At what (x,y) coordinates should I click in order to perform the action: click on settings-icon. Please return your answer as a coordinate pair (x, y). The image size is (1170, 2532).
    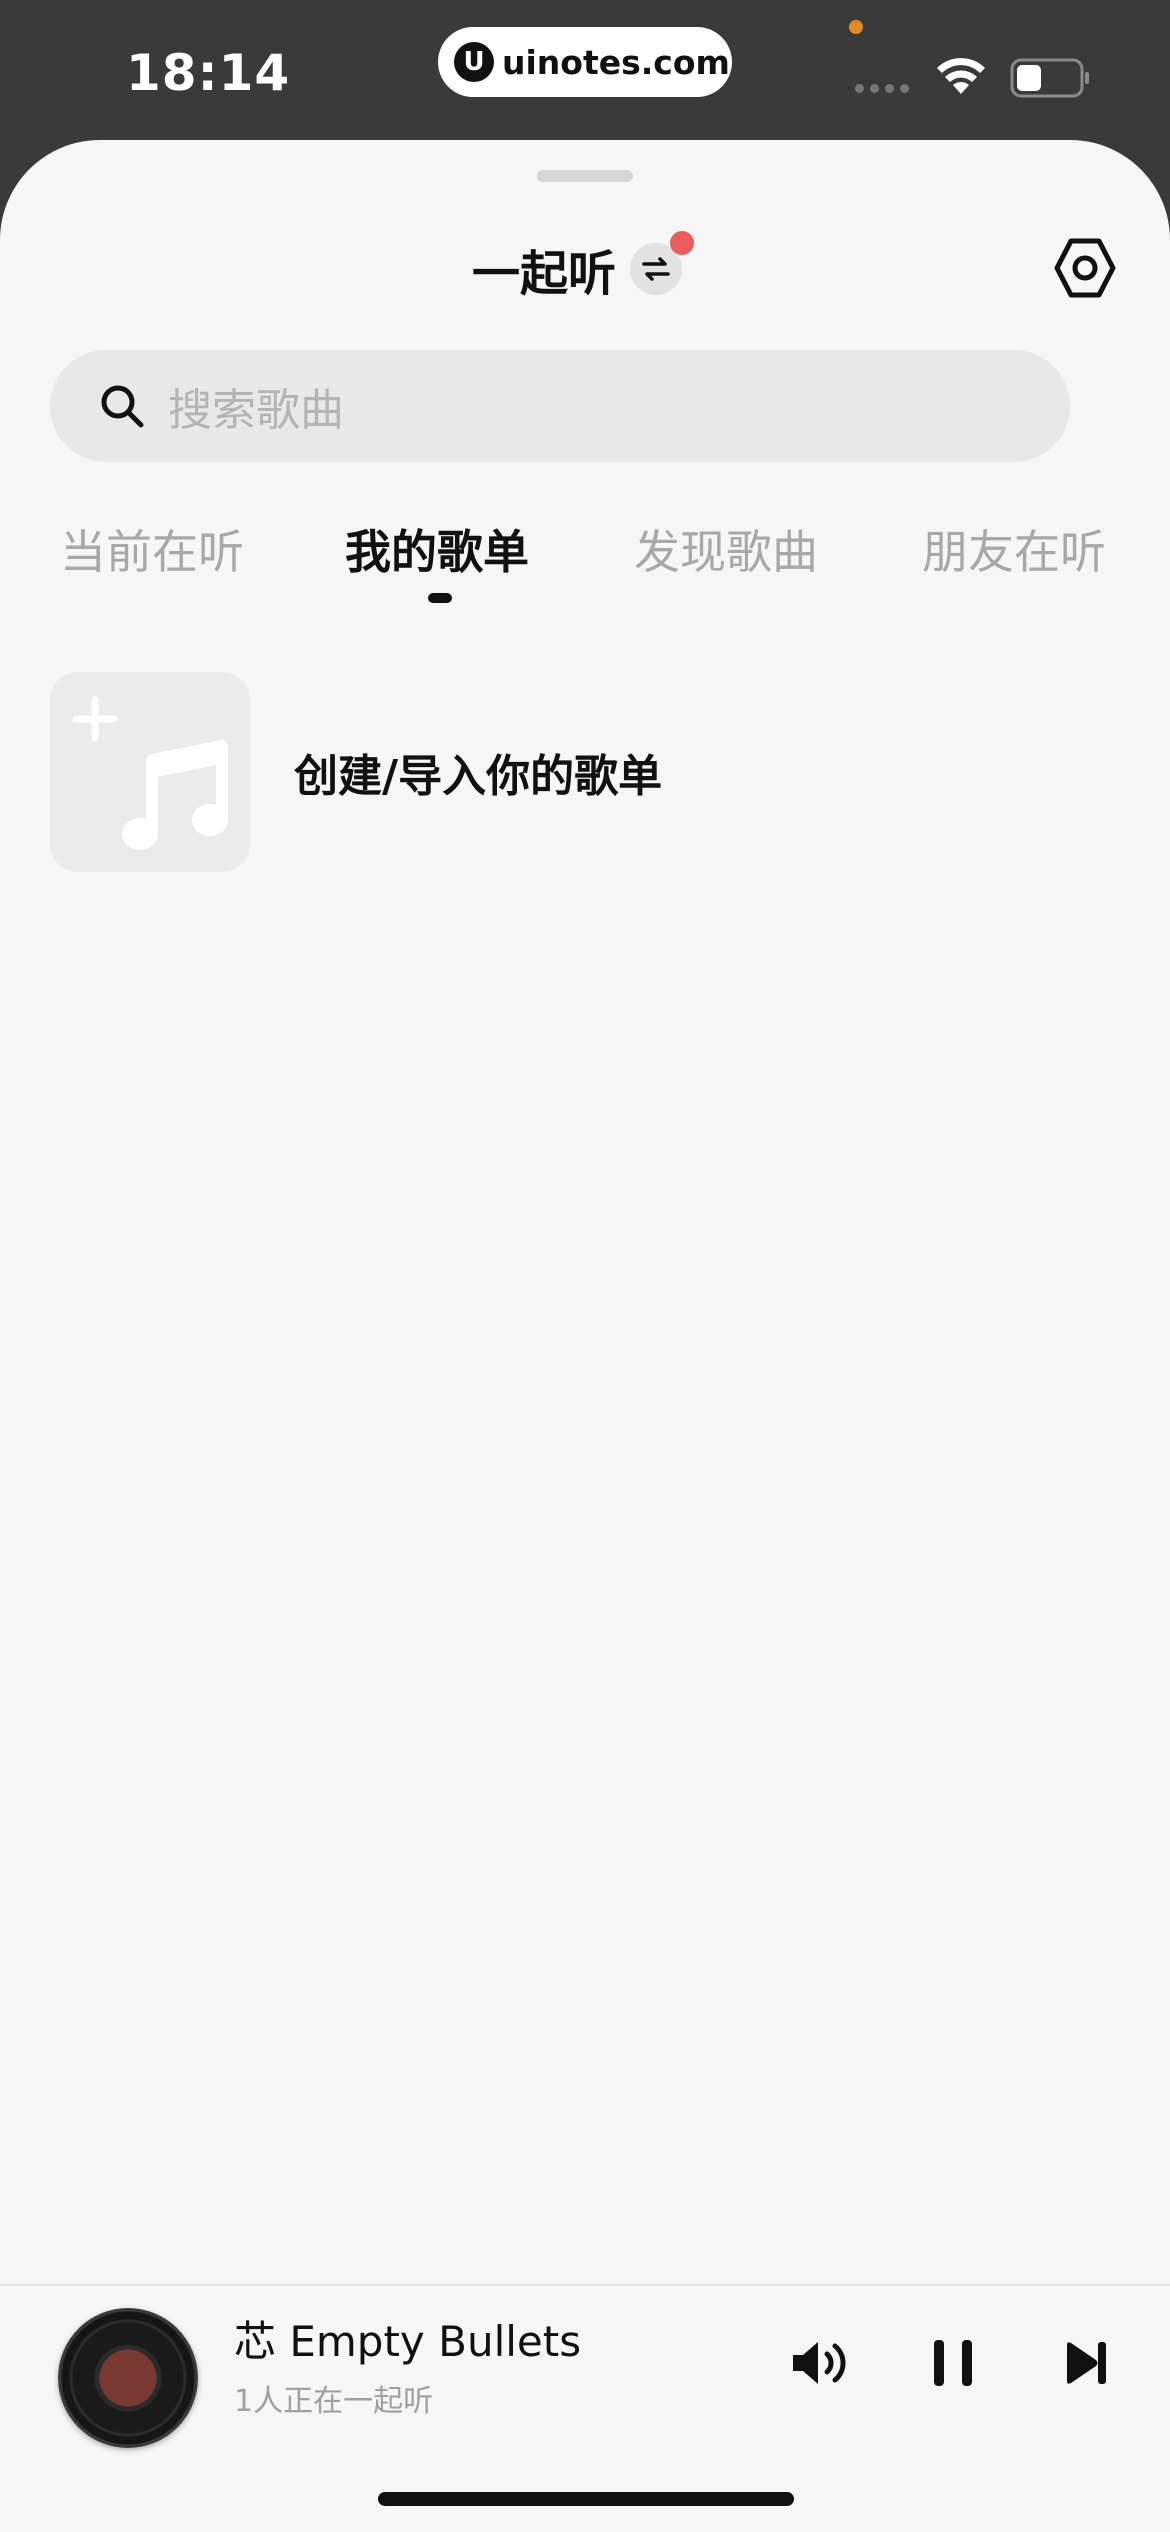
    Looking at the image, I should click on (1085, 268).